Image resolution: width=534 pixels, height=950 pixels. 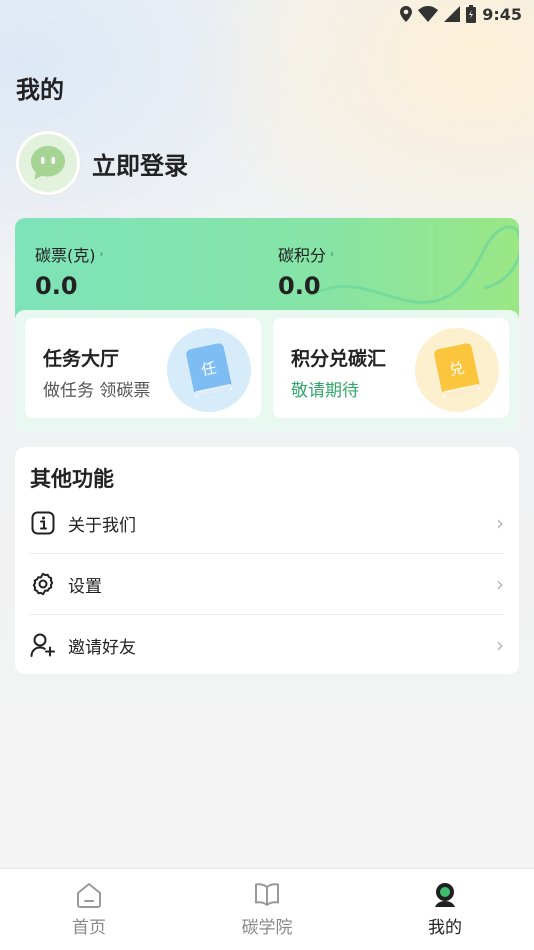 I want to click on points-exchange-desc: 敬请期待, so click(x=325, y=391).